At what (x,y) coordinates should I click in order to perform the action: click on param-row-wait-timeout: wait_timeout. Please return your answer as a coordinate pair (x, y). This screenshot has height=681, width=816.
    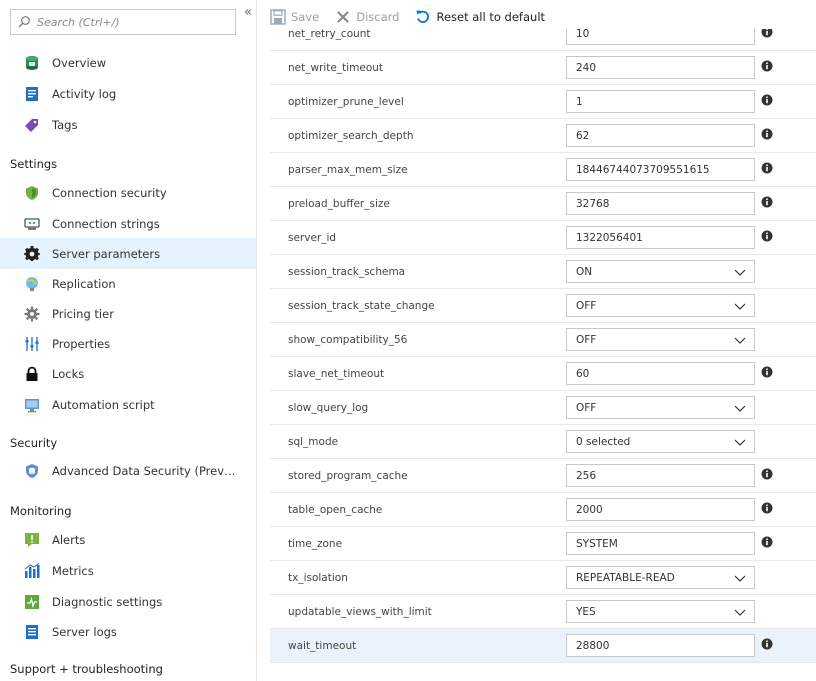
    Looking at the image, I should click on (543, 646).